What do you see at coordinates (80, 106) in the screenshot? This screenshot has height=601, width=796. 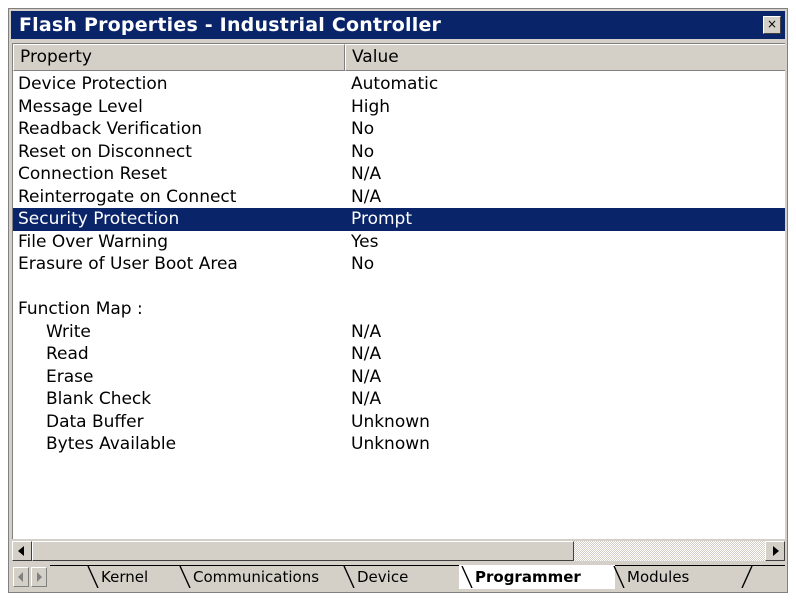 I see `property-name: Message Level` at bounding box center [80, 106].